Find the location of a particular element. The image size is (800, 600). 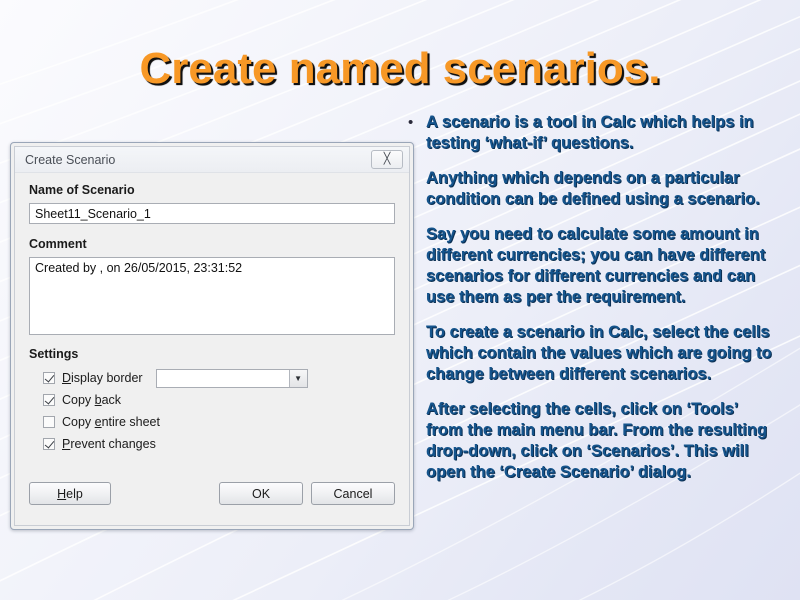

ok-button: OK is located at coordinates (261, 493).